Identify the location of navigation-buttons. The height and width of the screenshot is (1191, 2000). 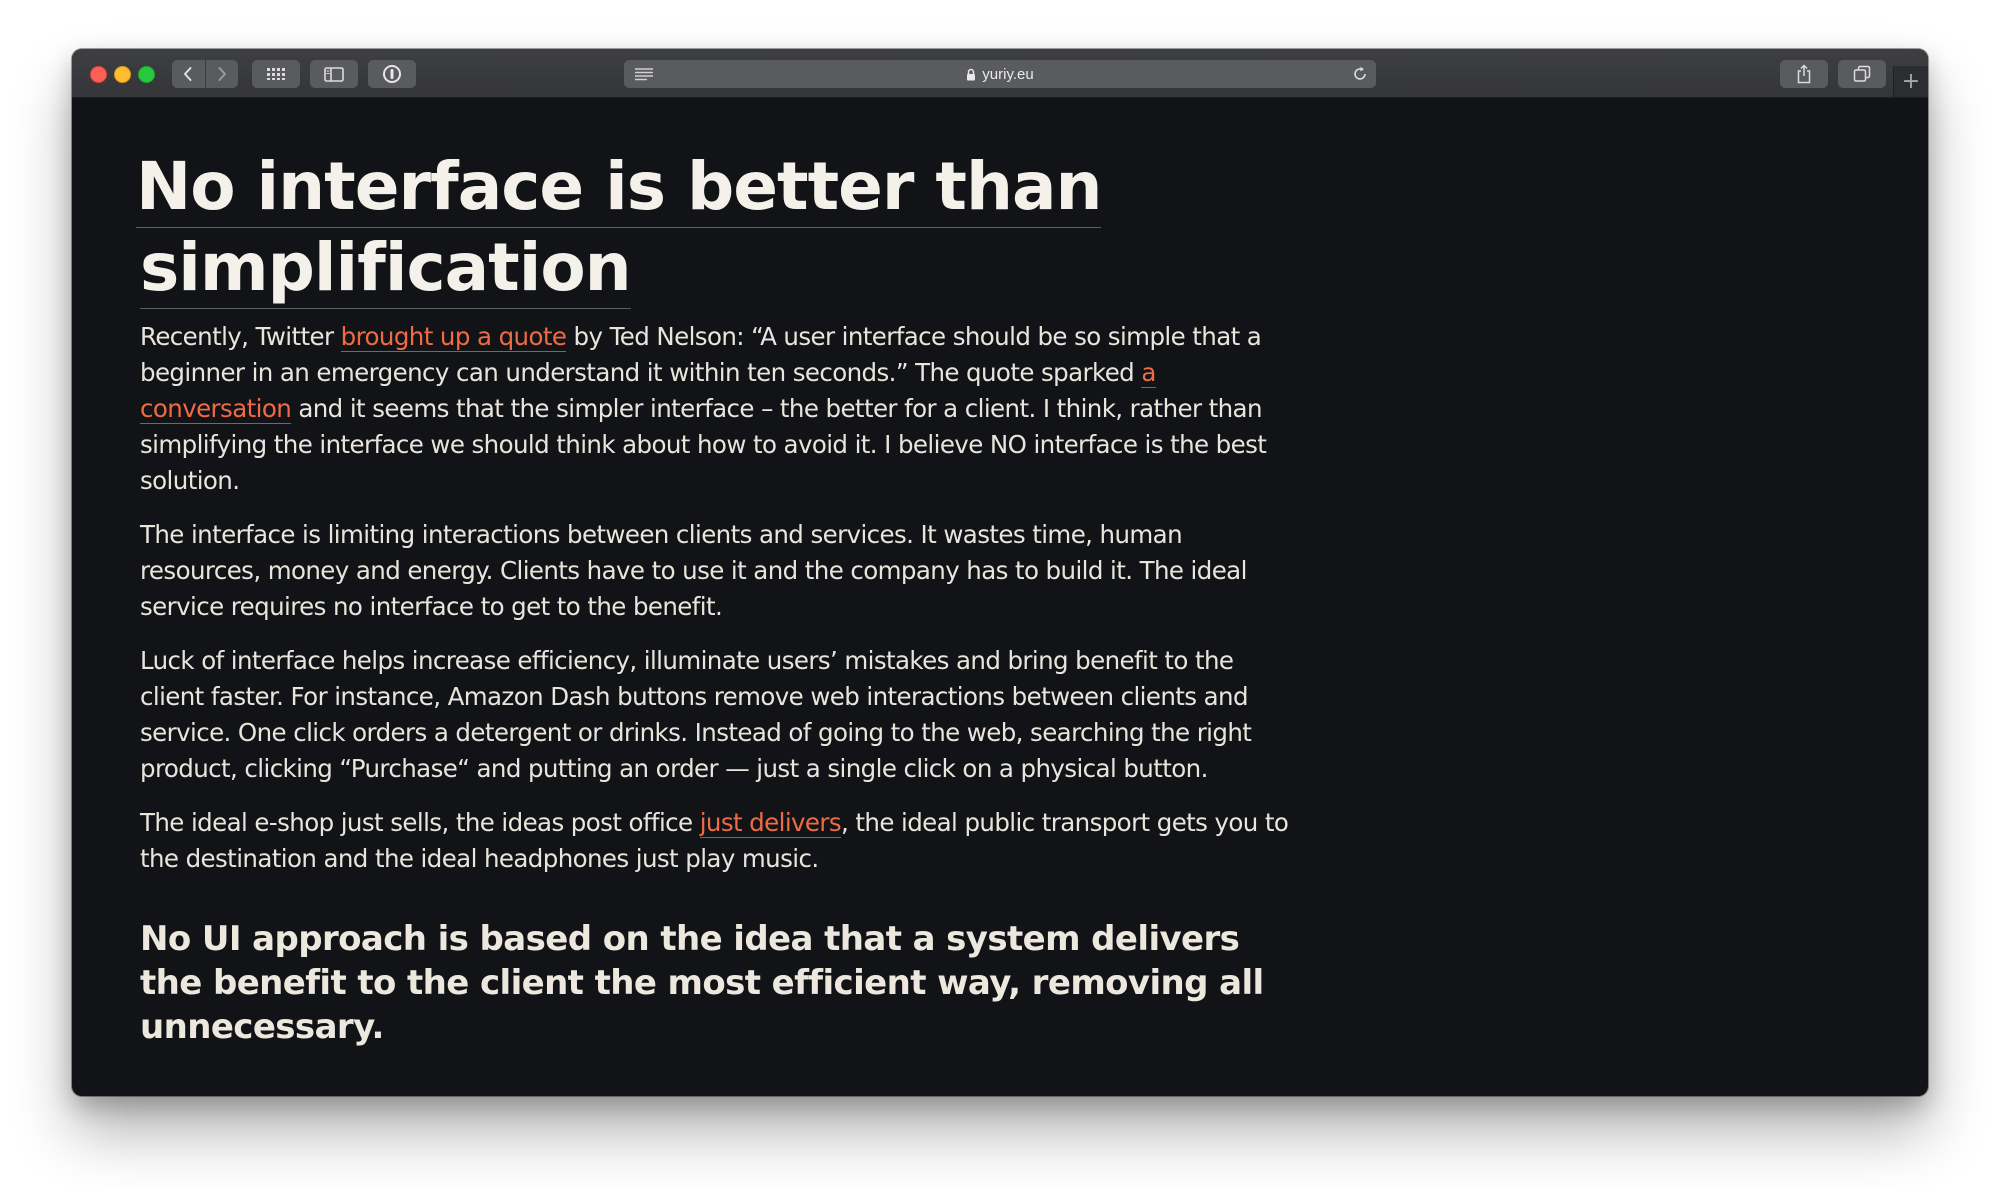
(205, 74).